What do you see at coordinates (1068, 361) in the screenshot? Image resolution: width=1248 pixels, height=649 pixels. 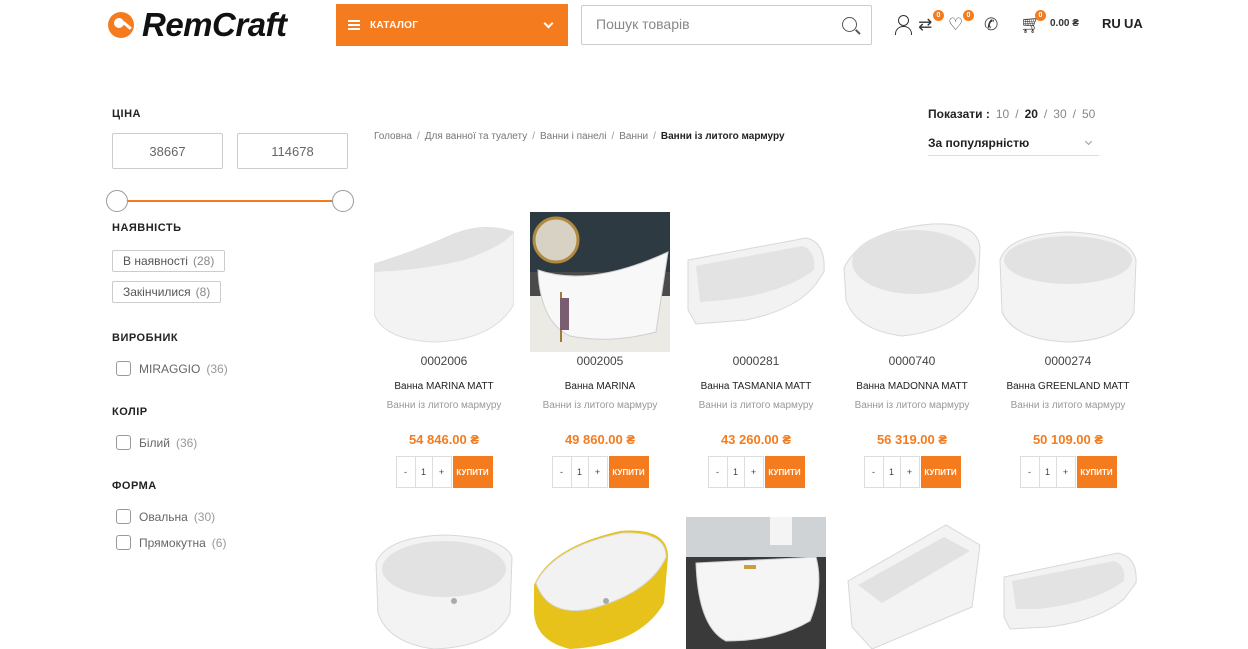 I see `product-code: 0000274` at bounding box center [1068, 361].